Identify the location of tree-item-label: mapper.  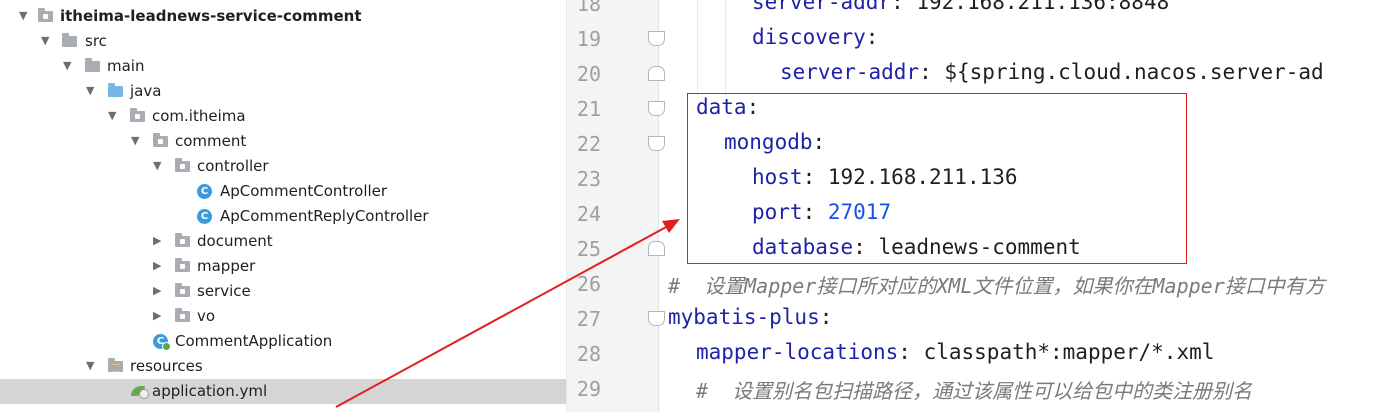
(226, 266).